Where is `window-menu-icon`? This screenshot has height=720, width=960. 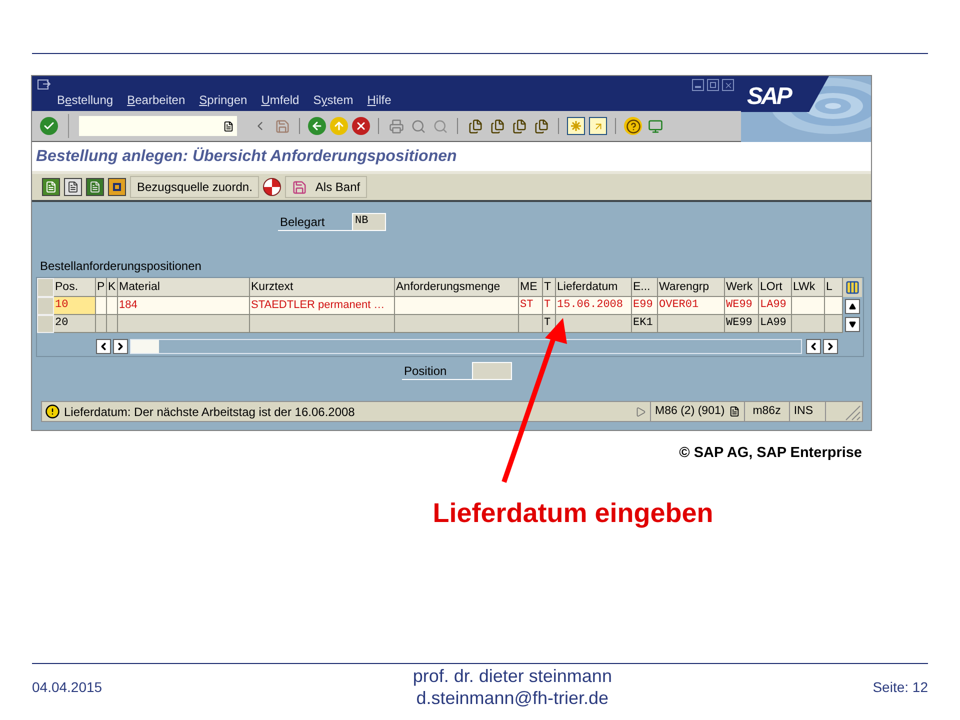 window-menu-icon is located at coordinates (44, 85).